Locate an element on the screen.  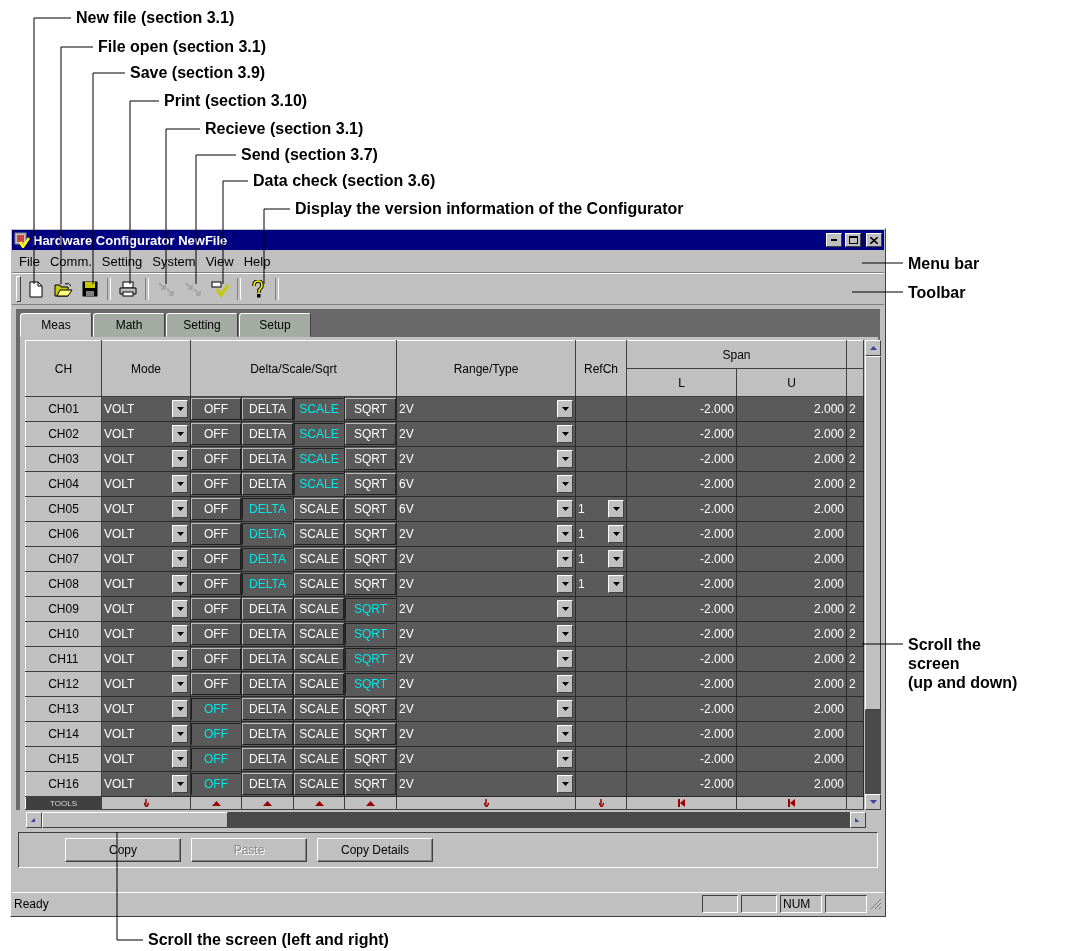
vertical-scrollbar is located at coordinates (873, 575).